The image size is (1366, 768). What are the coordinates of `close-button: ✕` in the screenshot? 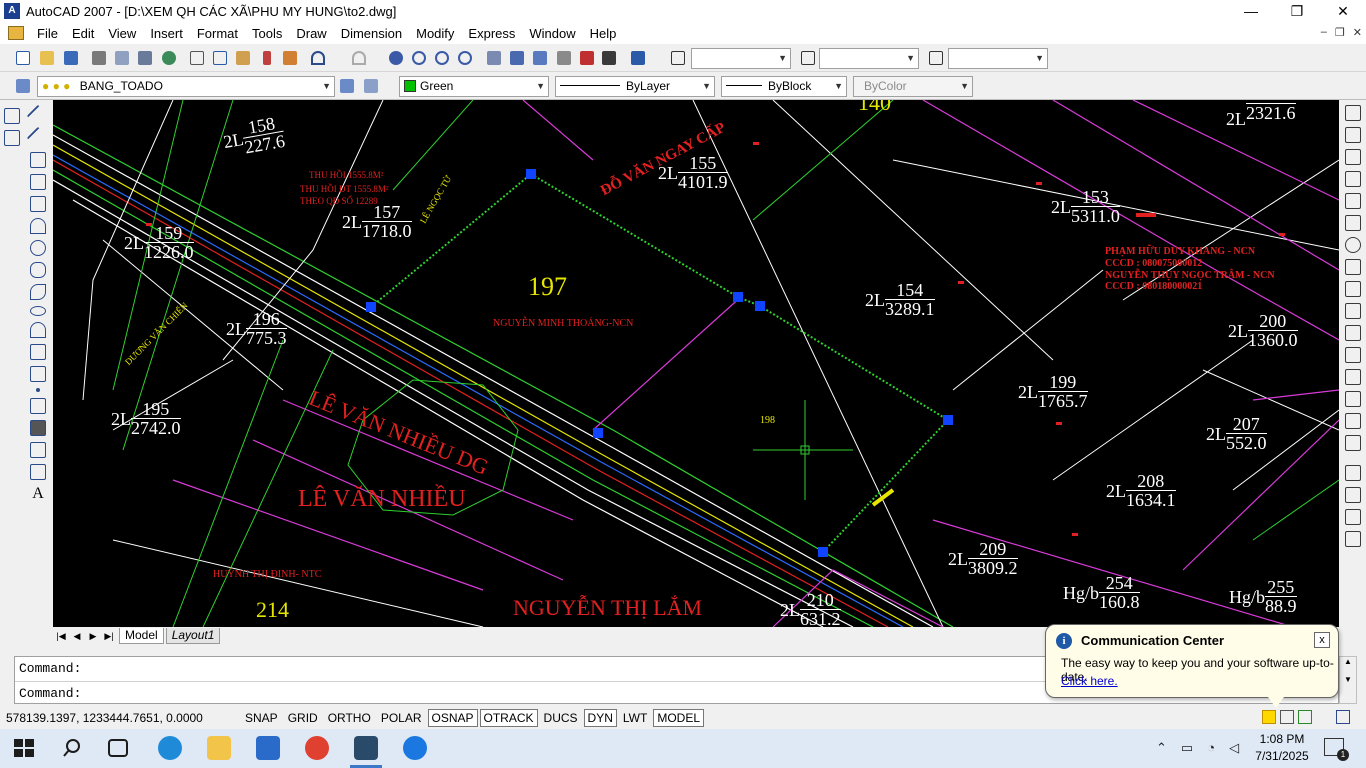 It's located at (1343, 11).